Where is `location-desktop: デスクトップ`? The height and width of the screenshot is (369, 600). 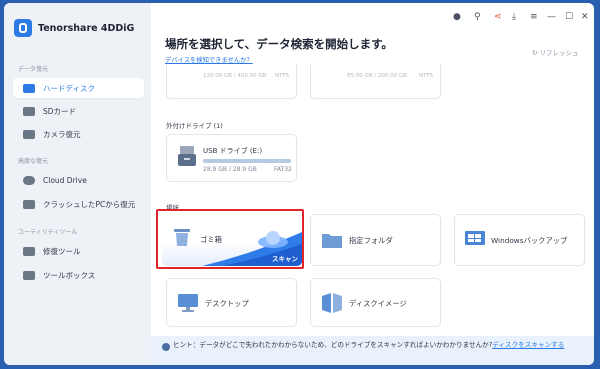 location-desktop: デスクトップ is located at coordinates (231, 302).